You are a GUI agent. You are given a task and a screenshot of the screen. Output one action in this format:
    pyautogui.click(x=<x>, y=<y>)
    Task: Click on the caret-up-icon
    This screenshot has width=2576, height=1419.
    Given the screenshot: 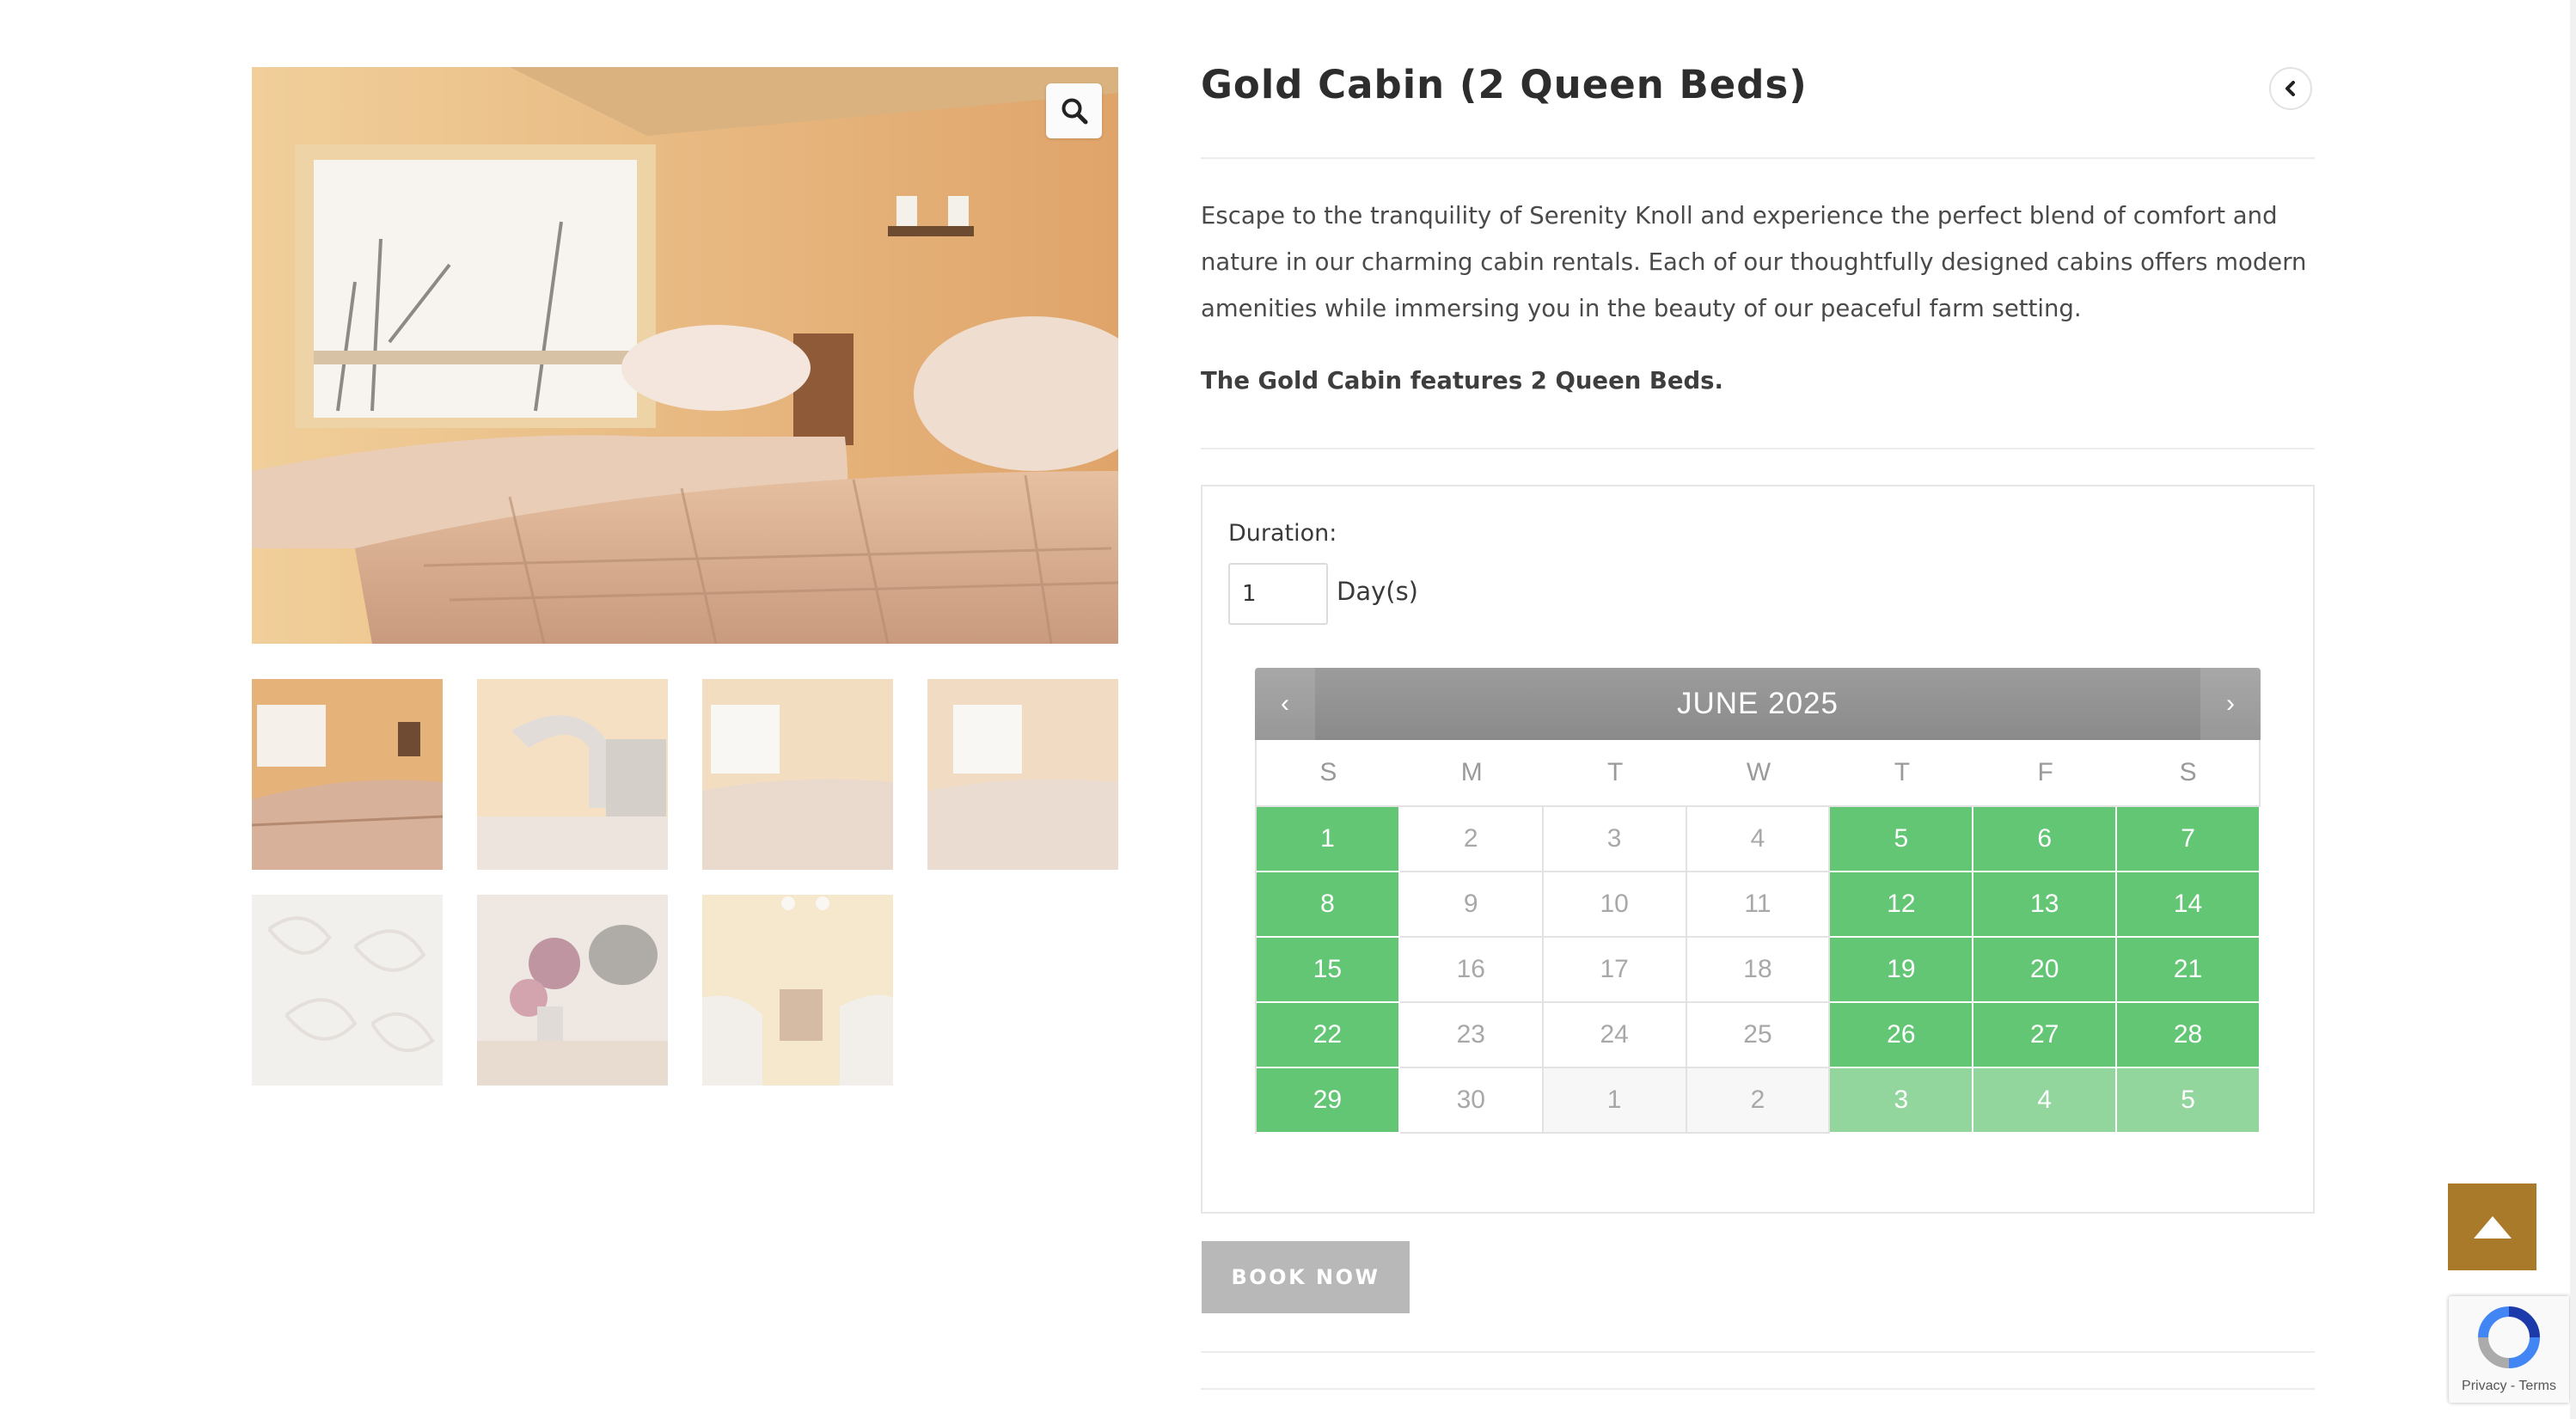 What is the action you would take?
    pyautogui.click(x=2492, y=1227)
    